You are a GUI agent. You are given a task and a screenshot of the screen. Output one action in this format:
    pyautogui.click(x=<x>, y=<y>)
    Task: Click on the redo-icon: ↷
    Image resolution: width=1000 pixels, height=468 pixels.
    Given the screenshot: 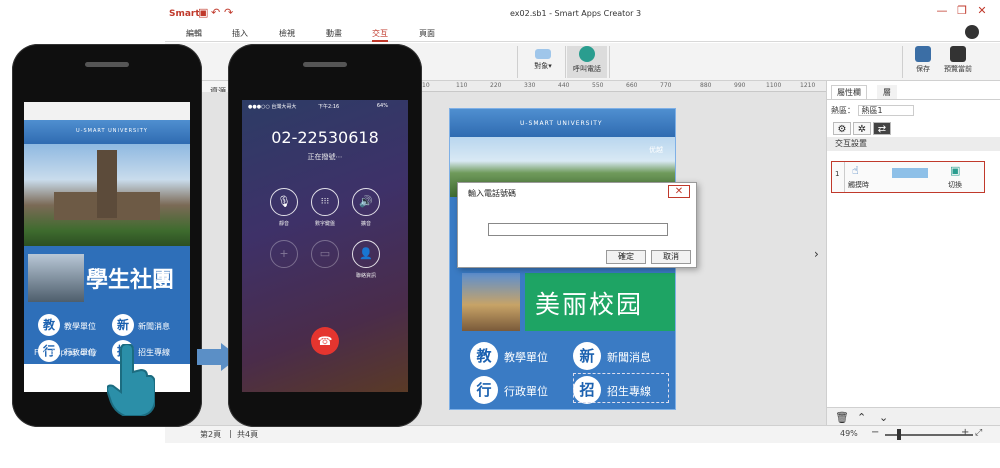 What is the action you would take?
    pyautogui.click(x=230, y=13)
    